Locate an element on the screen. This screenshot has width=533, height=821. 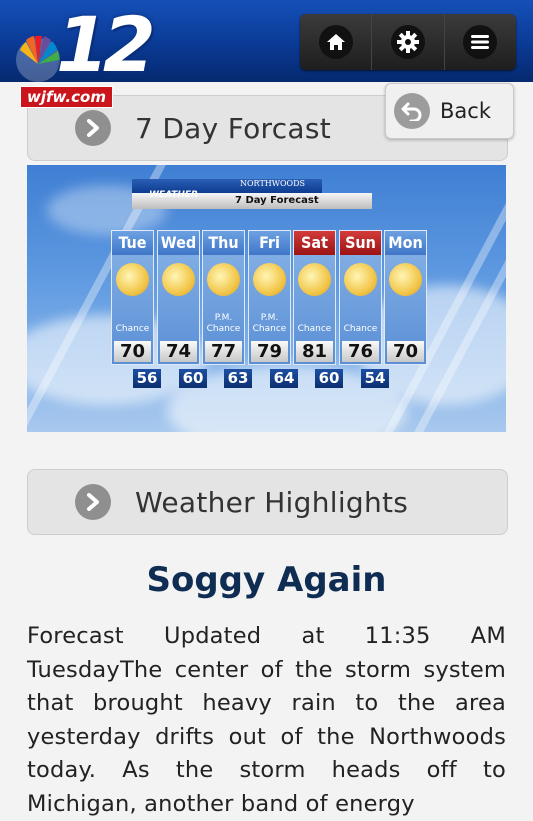
day-name: Sat is located at coordinates (314, 243).